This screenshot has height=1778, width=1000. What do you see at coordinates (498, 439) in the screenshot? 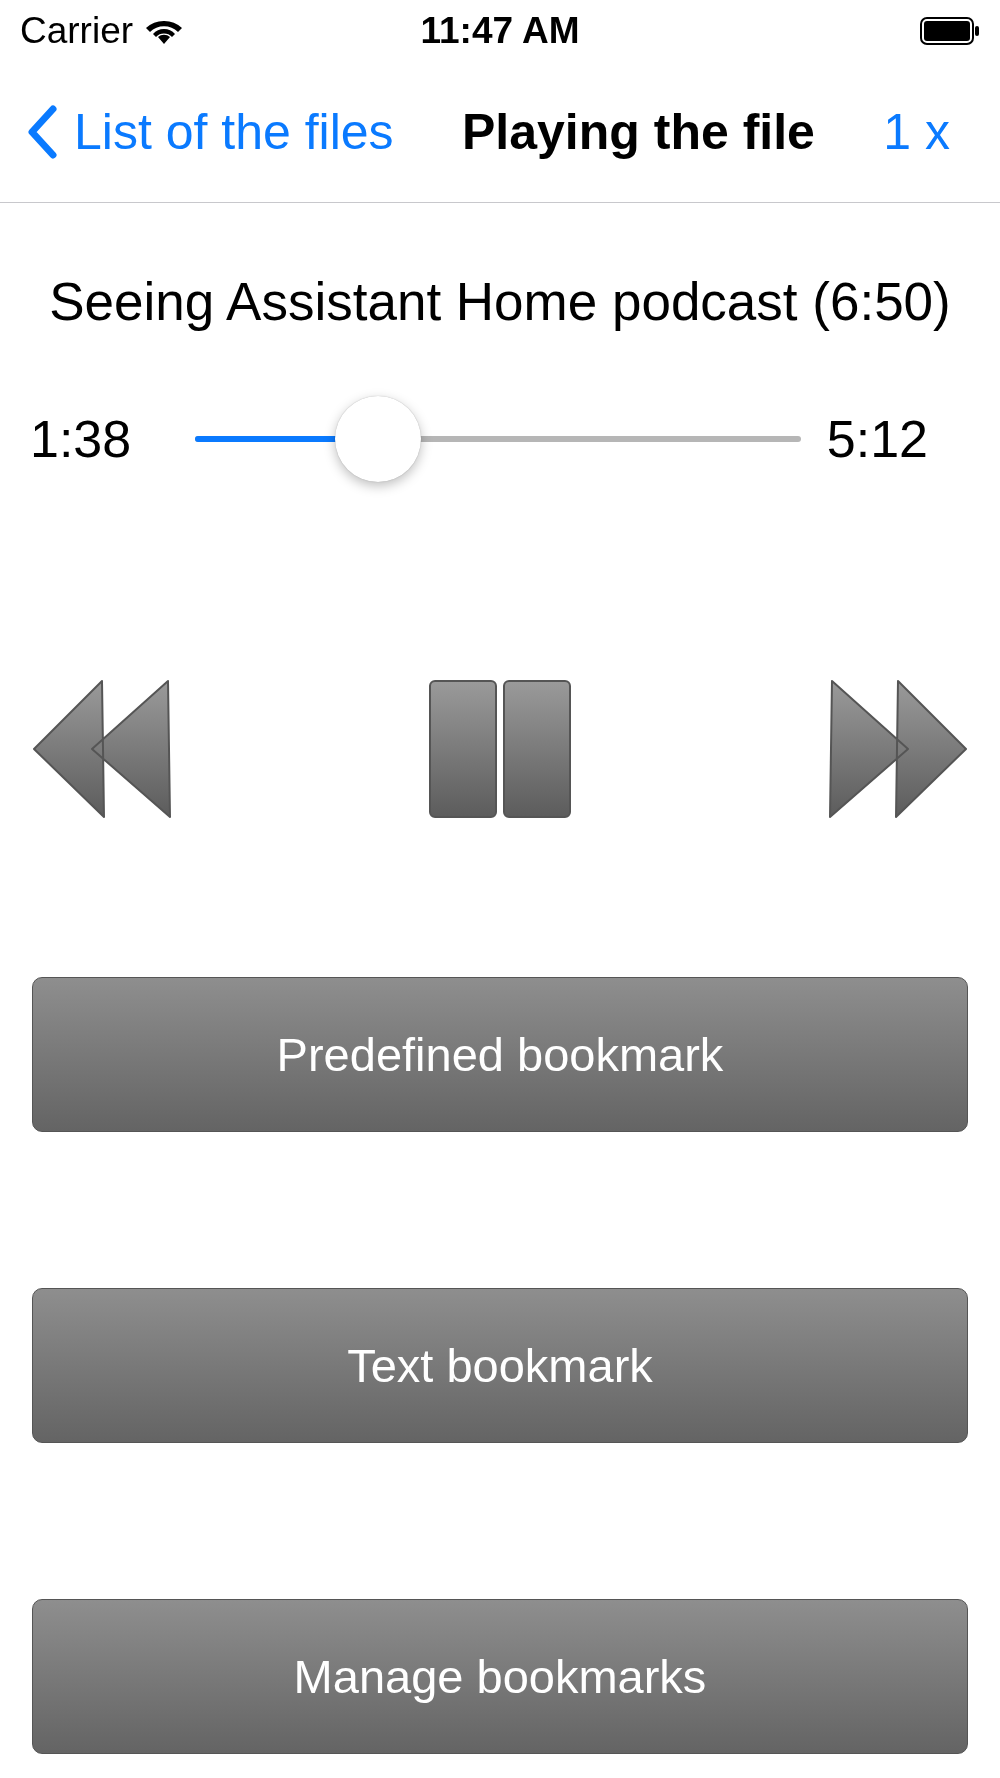
I see `progress-slider` at bounding box center [498, 439].